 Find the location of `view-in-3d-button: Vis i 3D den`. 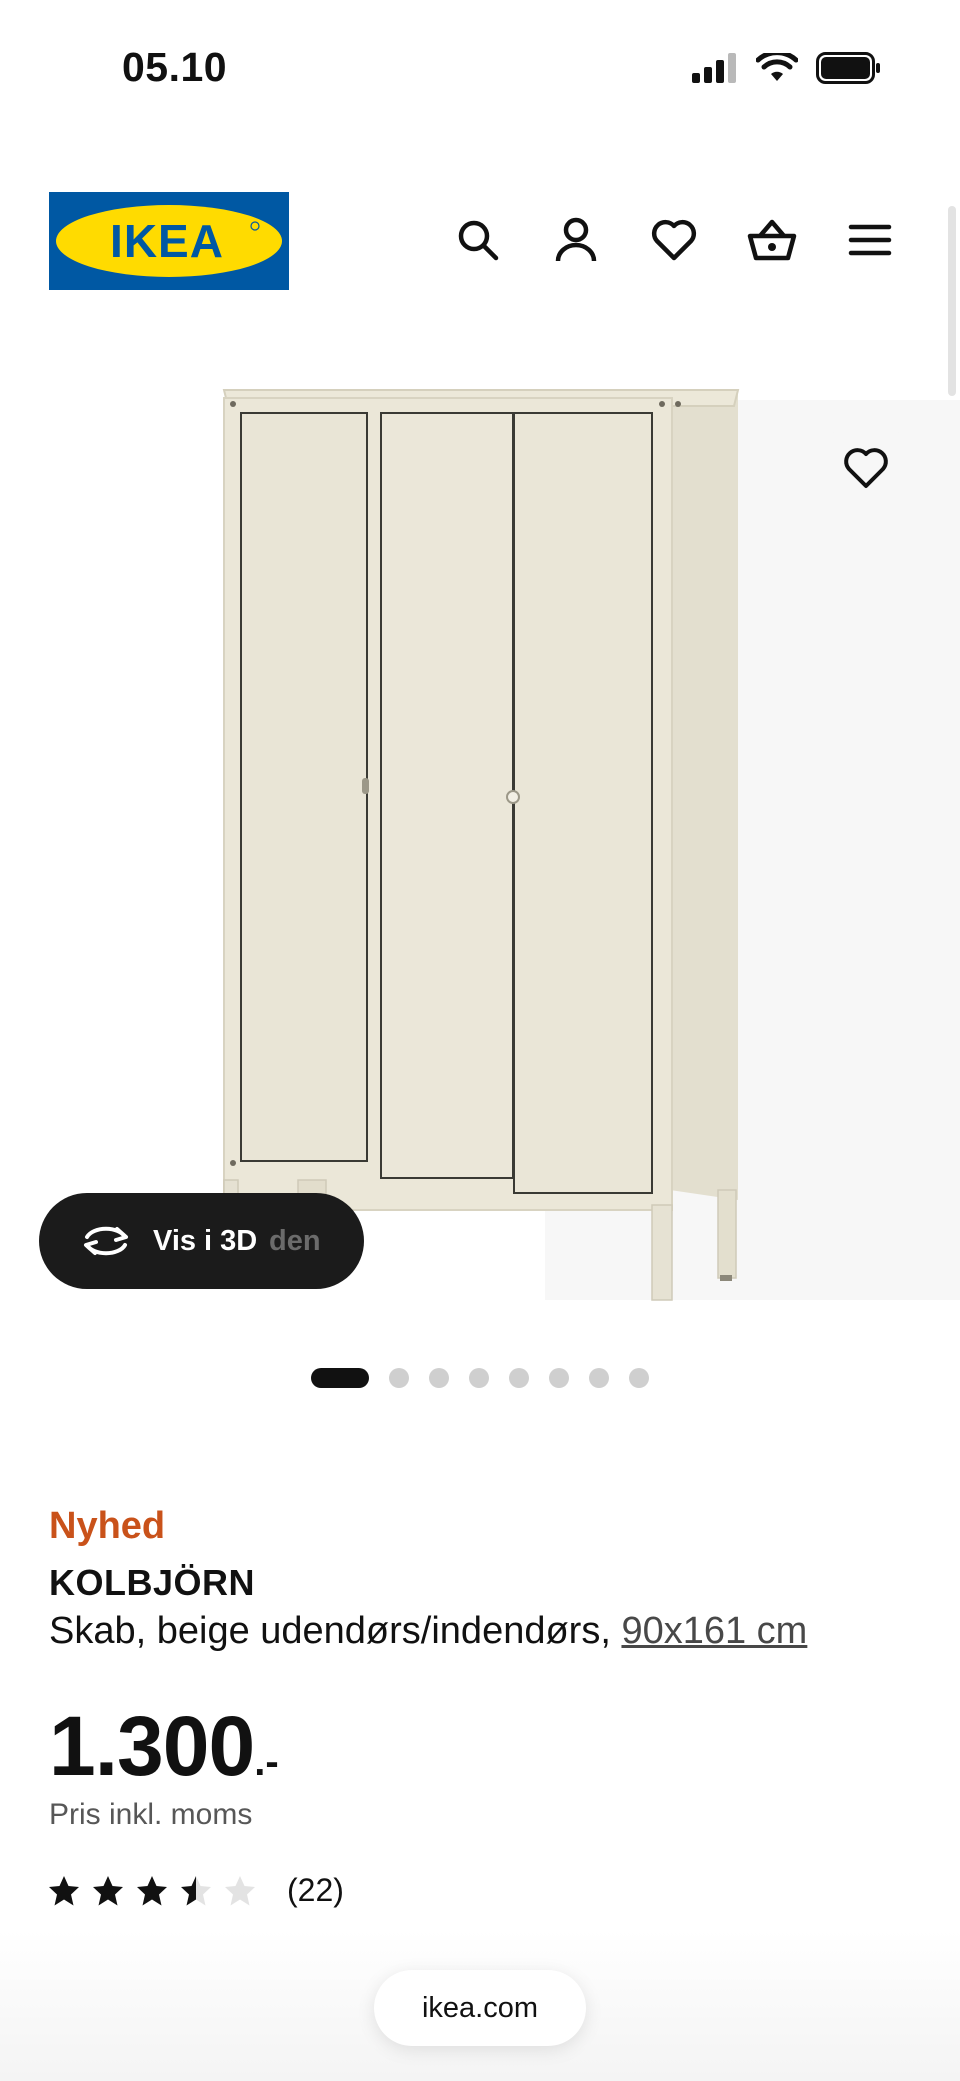

view-in-3d-button: Vis i 3D den is located at coordinates (201, 1241).